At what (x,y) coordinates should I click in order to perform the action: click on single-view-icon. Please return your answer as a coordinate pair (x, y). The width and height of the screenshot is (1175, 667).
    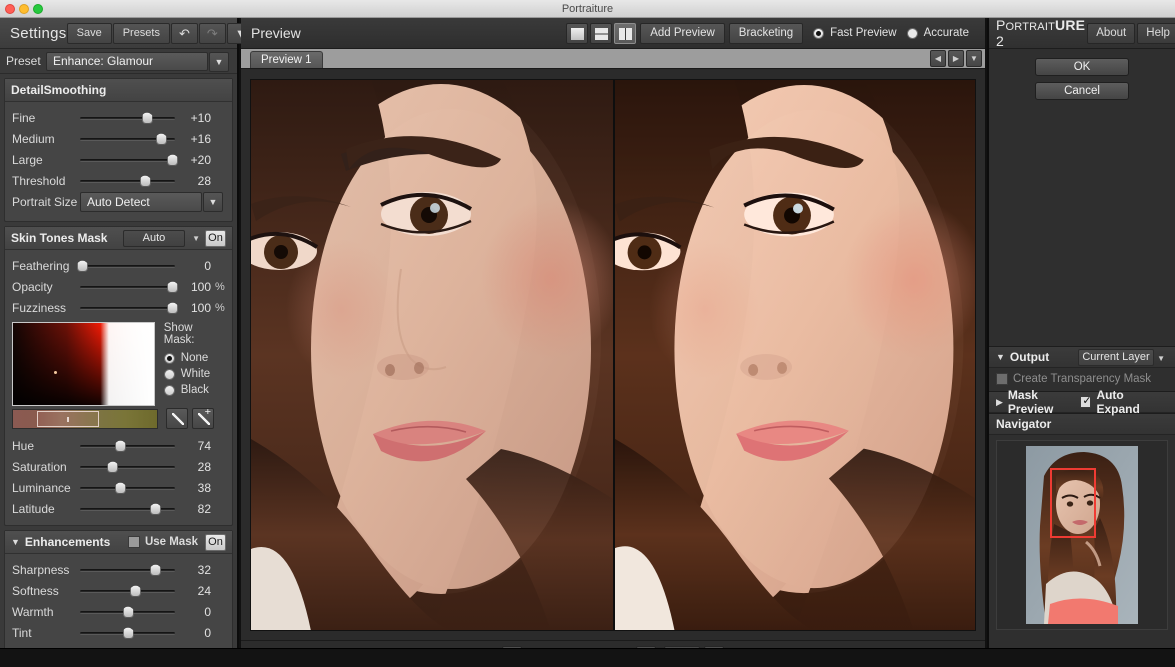
    Looking at the image, I should click on (577, 33).